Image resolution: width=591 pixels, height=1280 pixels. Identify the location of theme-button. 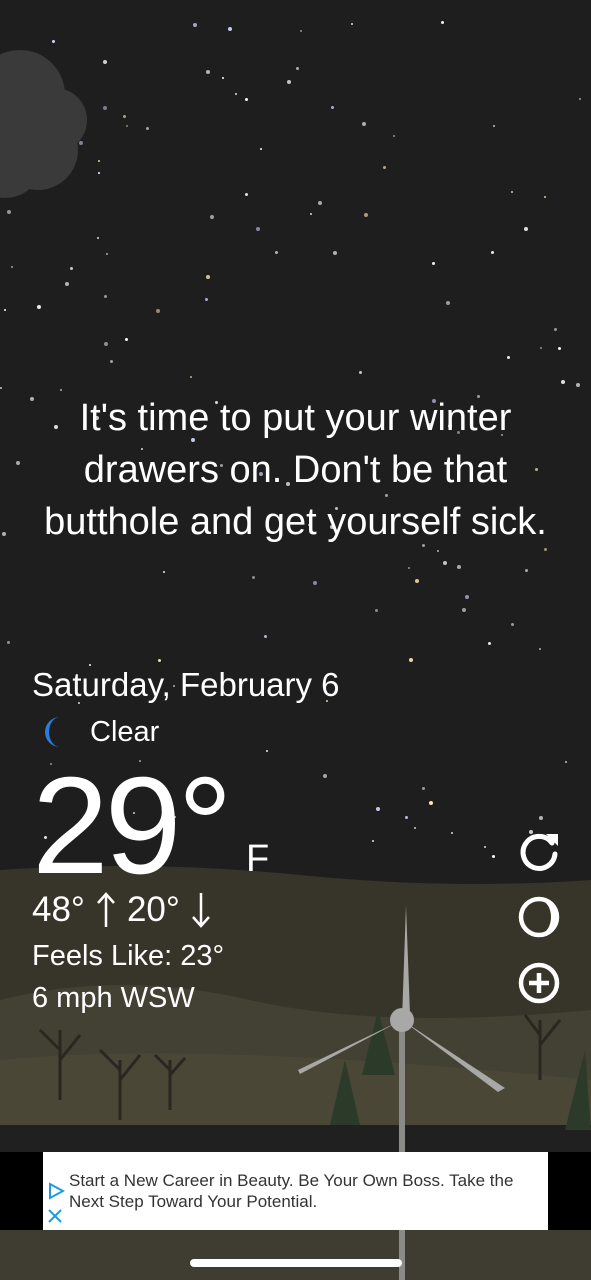
(539, 917).